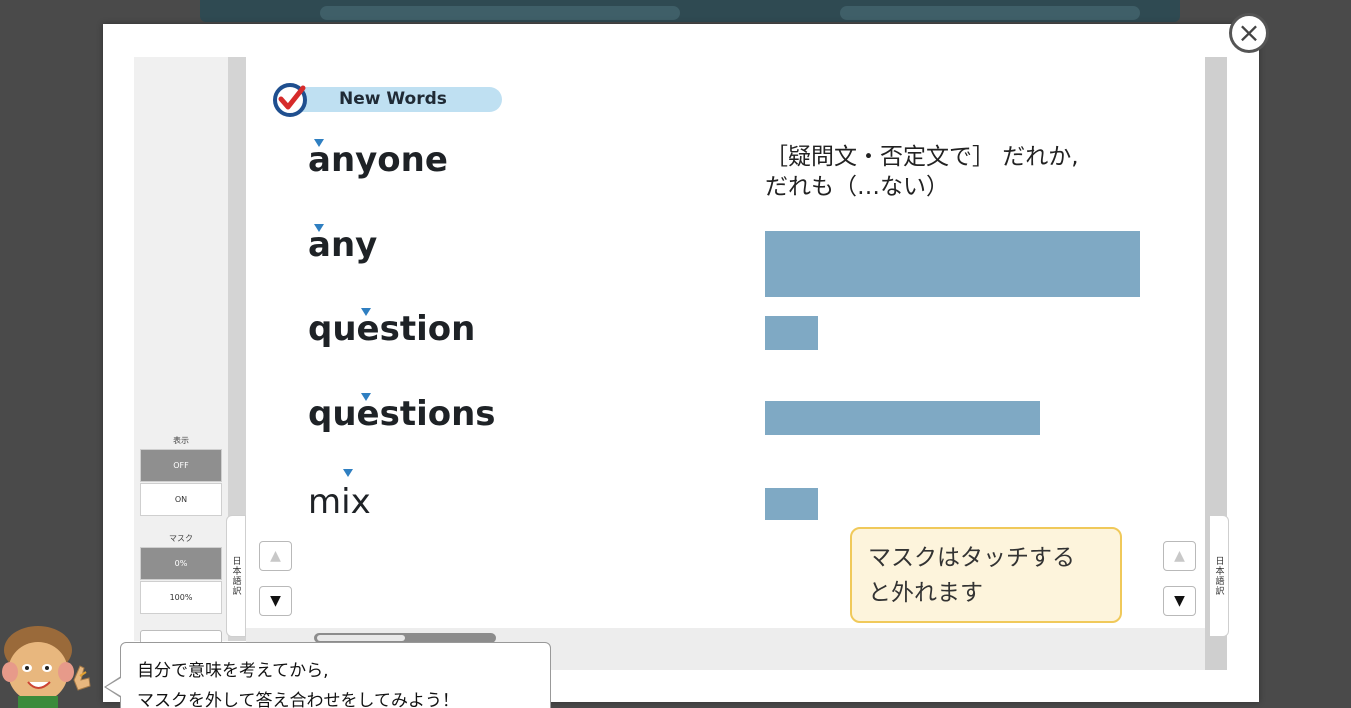 The width and height of the screenshot is (1351, 708). What do you see at coordinates (952, 264) in the screenshot?
I see `mask-any` at bounding box center [952, 264].